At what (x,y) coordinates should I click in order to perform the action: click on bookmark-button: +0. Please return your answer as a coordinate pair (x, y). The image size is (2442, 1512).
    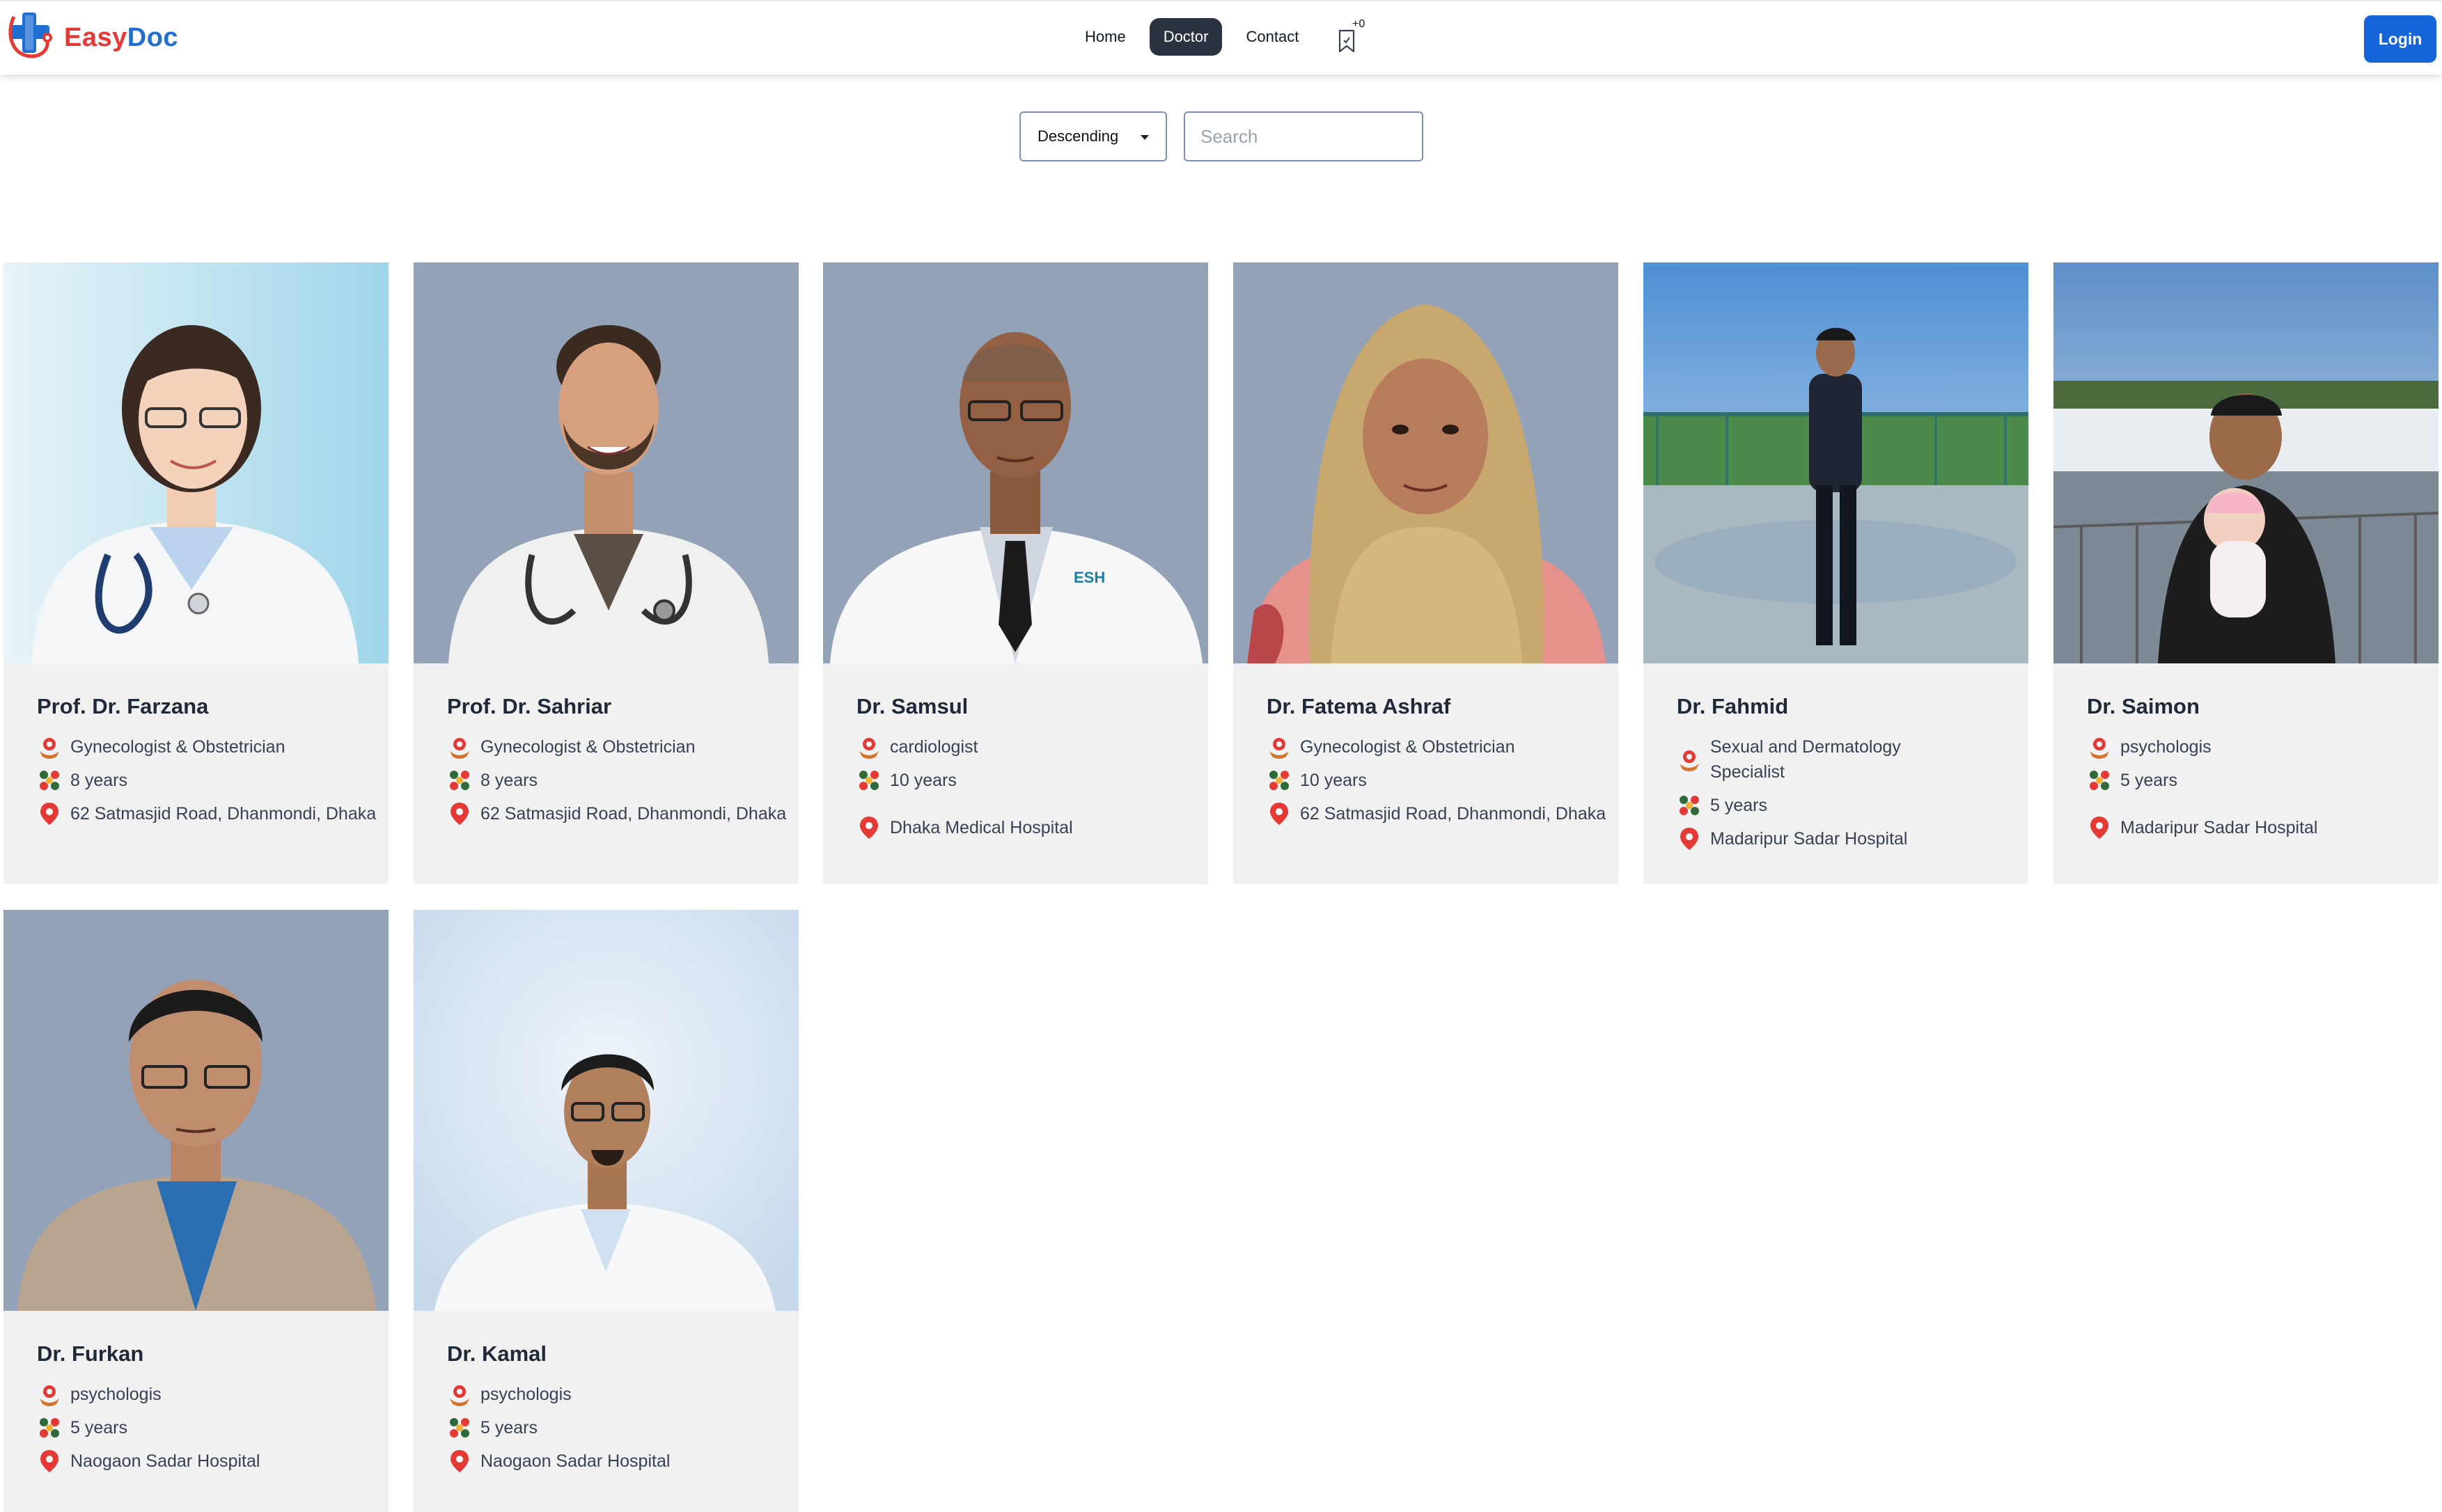
    Looking at the image, I should click on (1351, 37).